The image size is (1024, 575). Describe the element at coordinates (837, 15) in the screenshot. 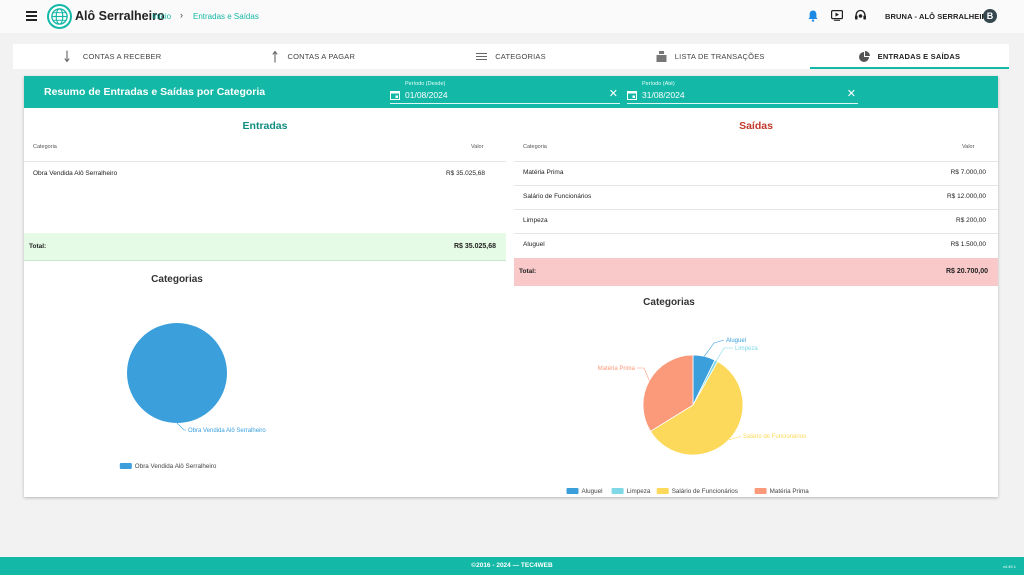

I see `video-icon` at that location.